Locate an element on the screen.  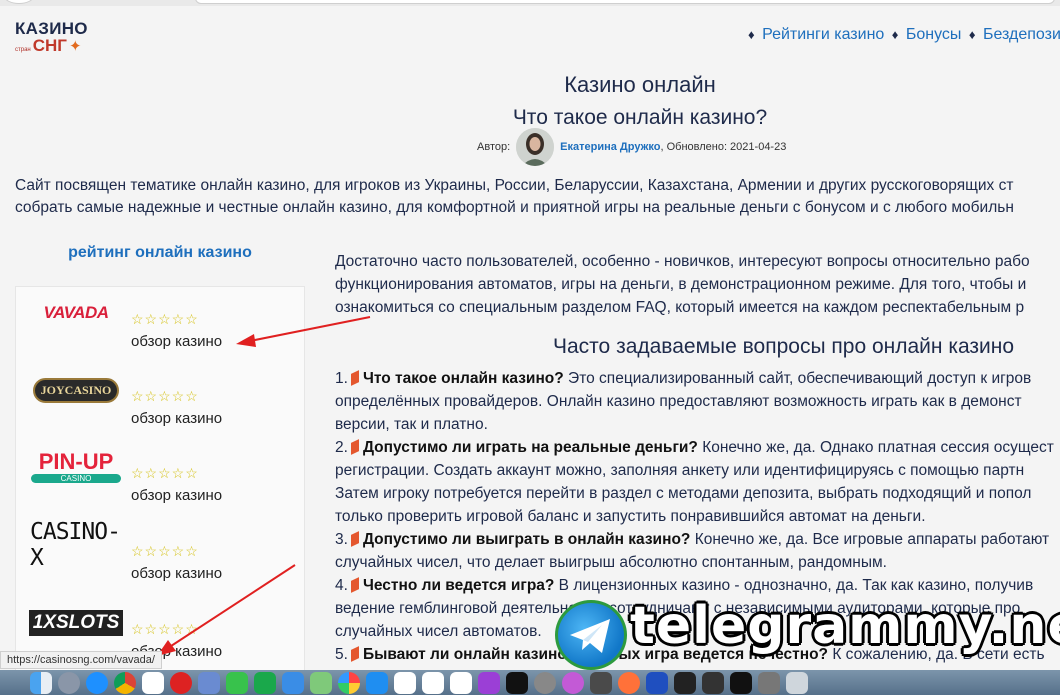
logo-line2: СНГ is located at coordinates (49, 45).